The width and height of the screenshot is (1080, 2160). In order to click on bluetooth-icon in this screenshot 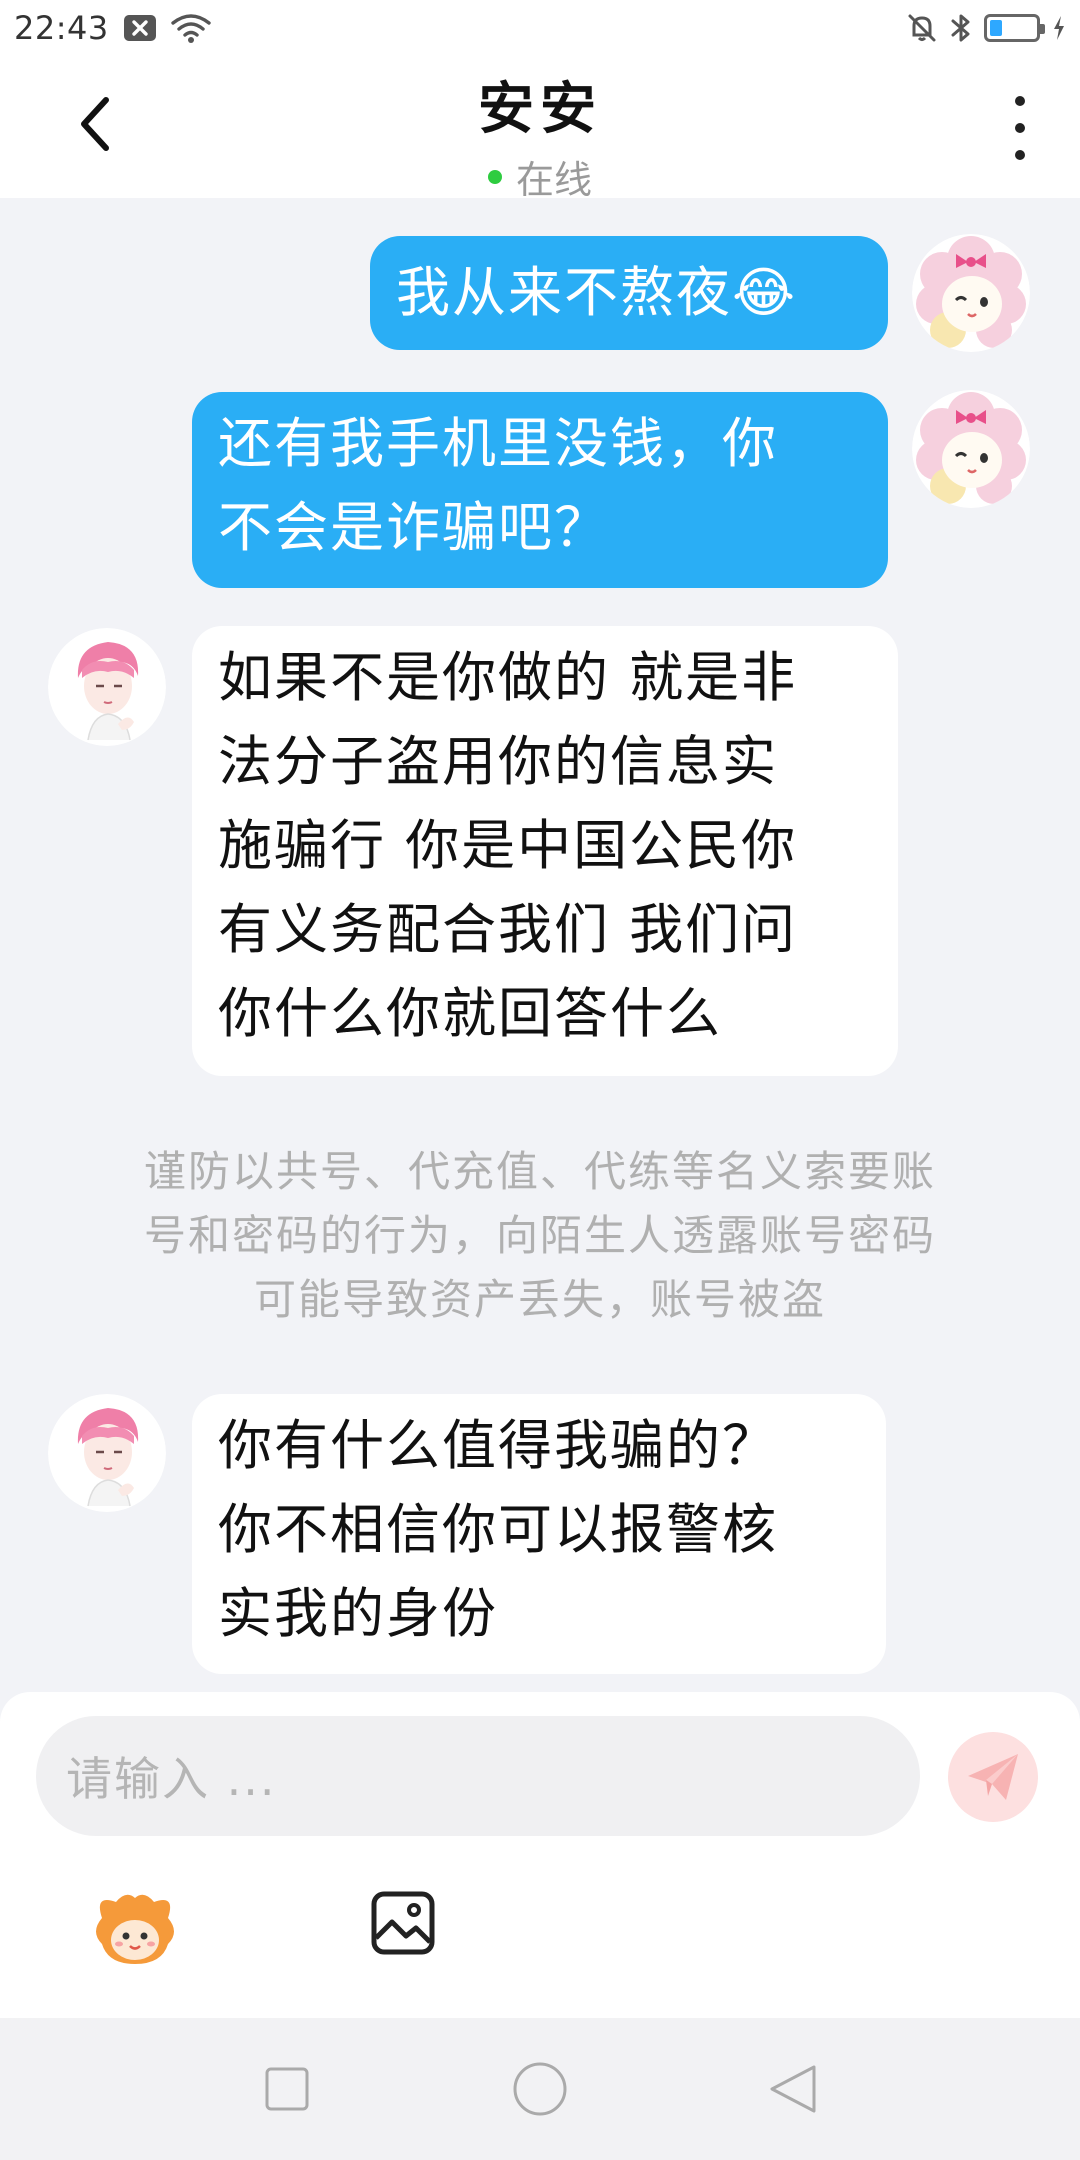, I will do `click(961, 28)`.